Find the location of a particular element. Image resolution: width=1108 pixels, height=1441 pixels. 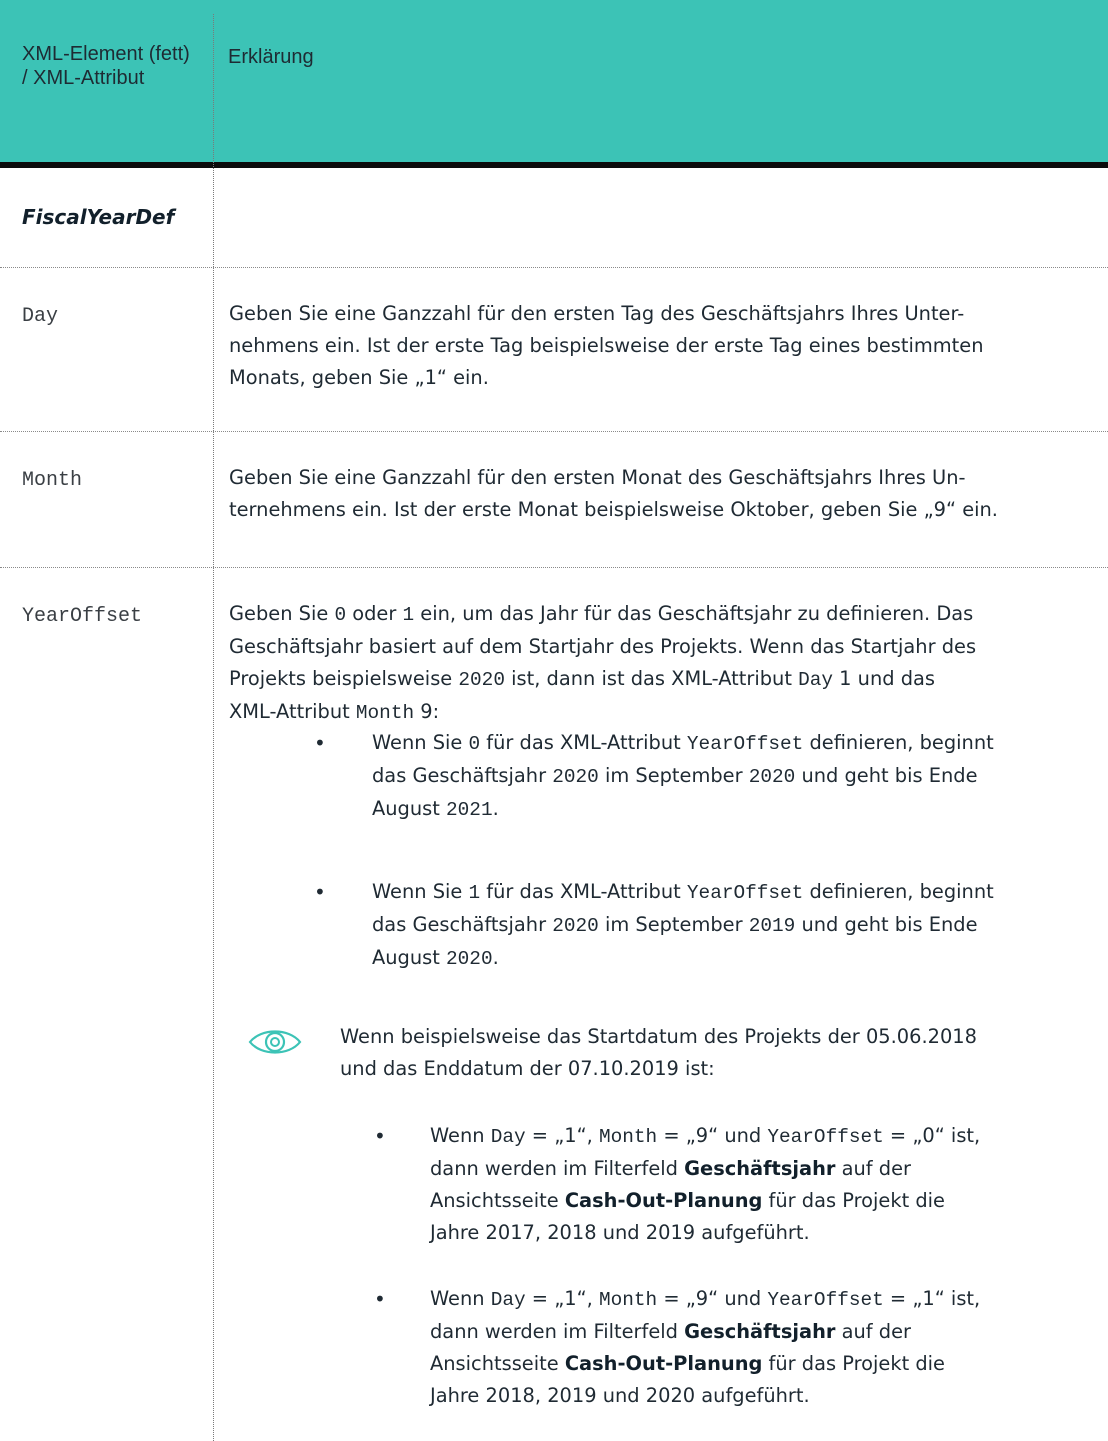

header-rule is located at coordinates (554, 165).